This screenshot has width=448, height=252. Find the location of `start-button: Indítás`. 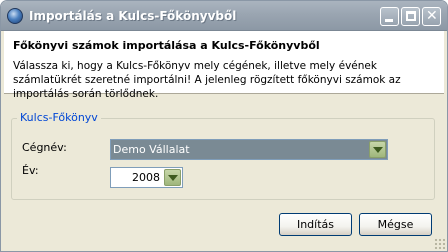

start-button: Indítás is located at coordinates (315, 224).